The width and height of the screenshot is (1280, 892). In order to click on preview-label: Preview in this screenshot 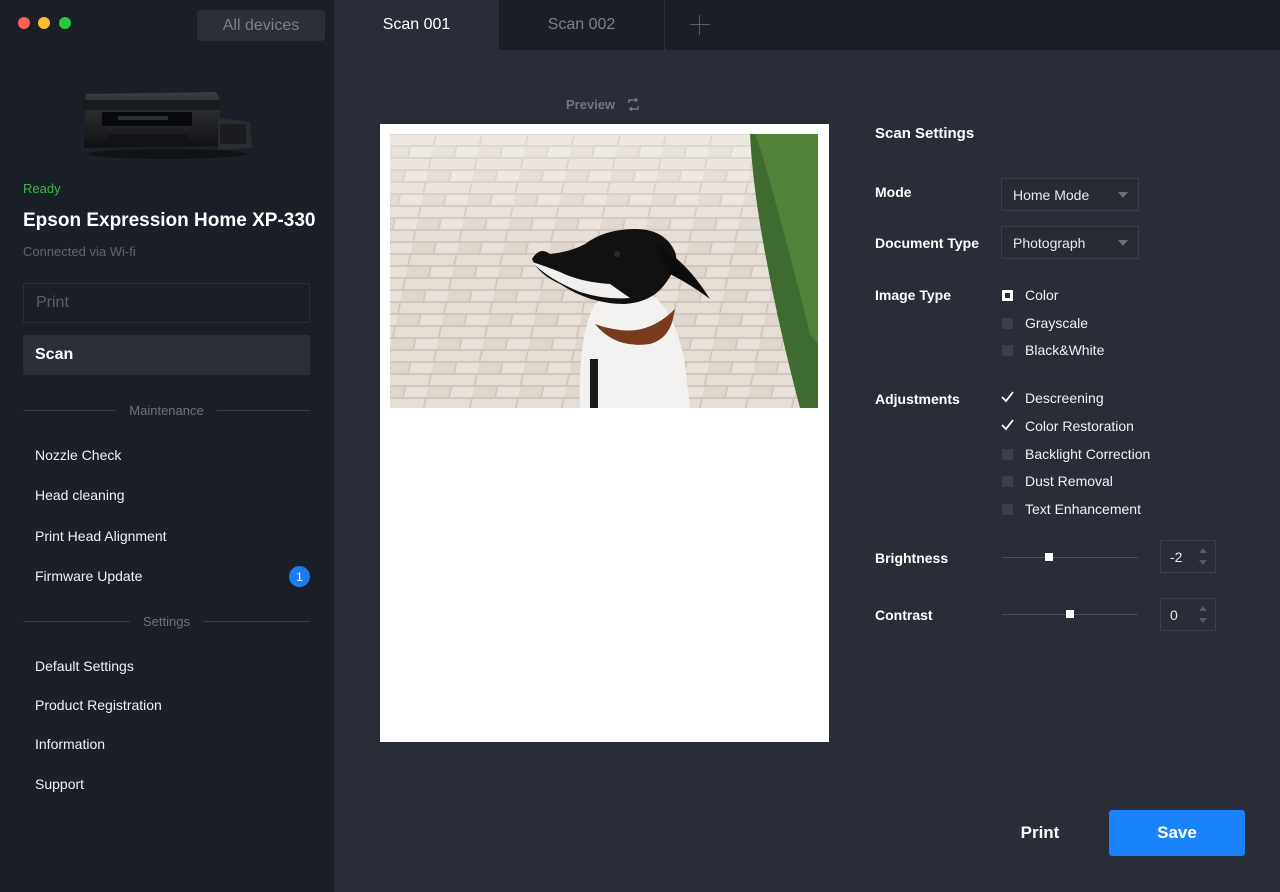, I will do `click(591, 104)`.